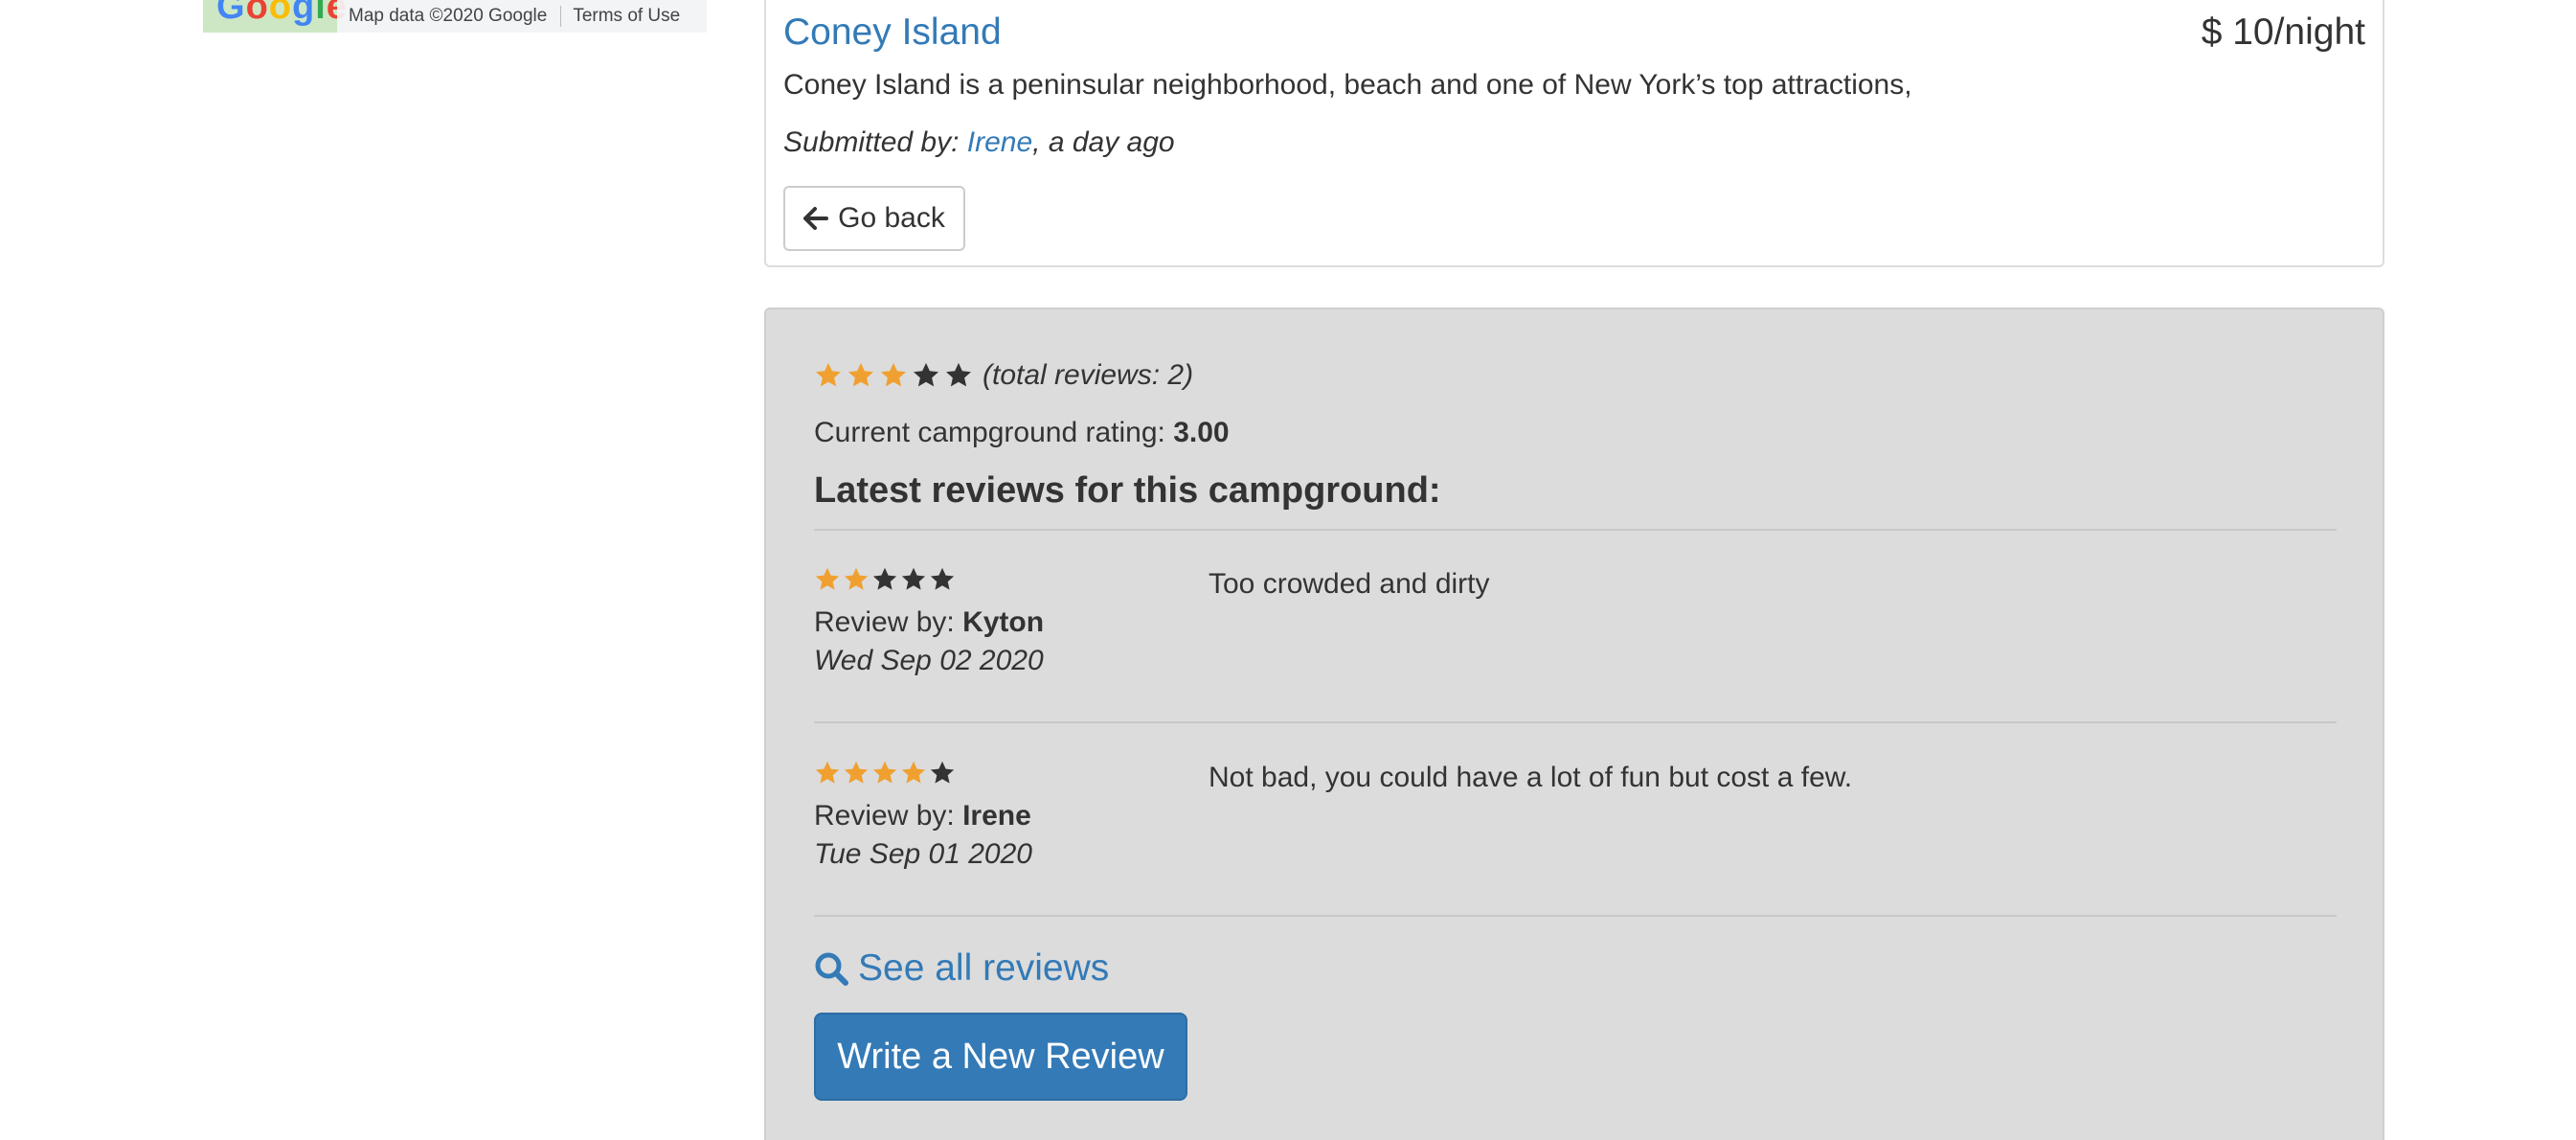 This screenshot has height=1140, width=2576. Describe the element at coordinates (994, 432) in the screenshot. I see `current-rating-label: Current campground rating:` at that location.